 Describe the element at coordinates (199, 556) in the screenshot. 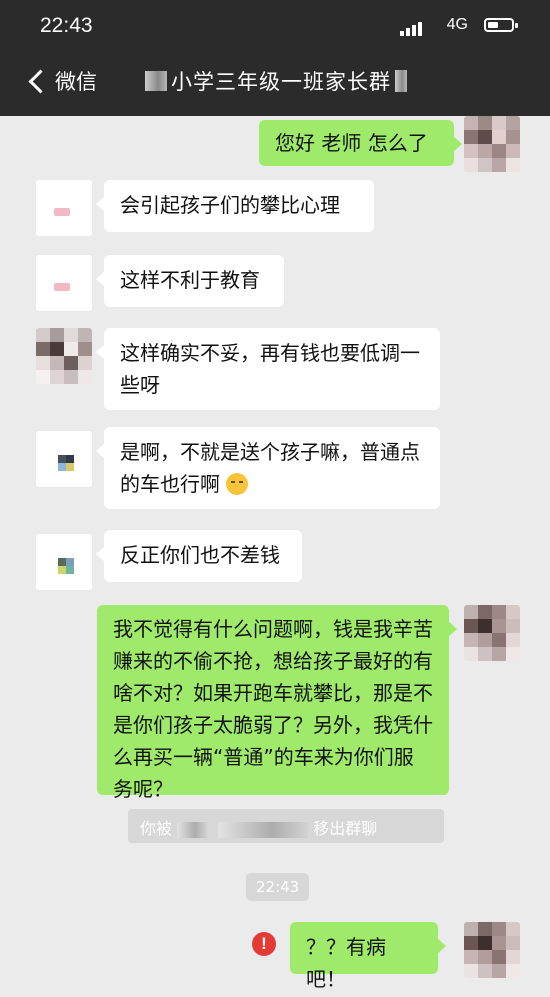

I see `message-bubble: 反正你们也不差钱` at that location.